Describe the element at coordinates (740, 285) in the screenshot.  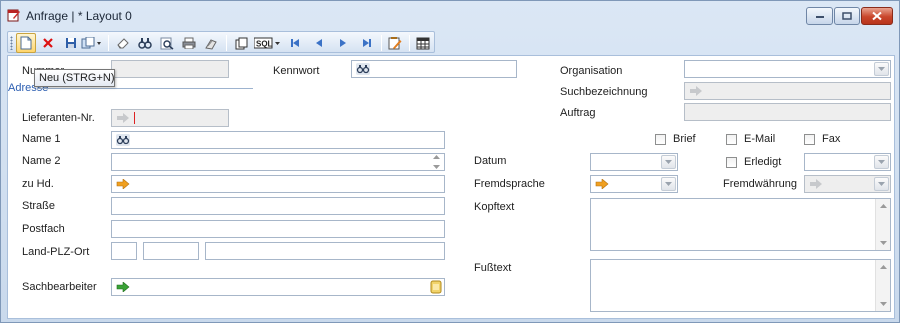
I see `fusstext-field` at that location.